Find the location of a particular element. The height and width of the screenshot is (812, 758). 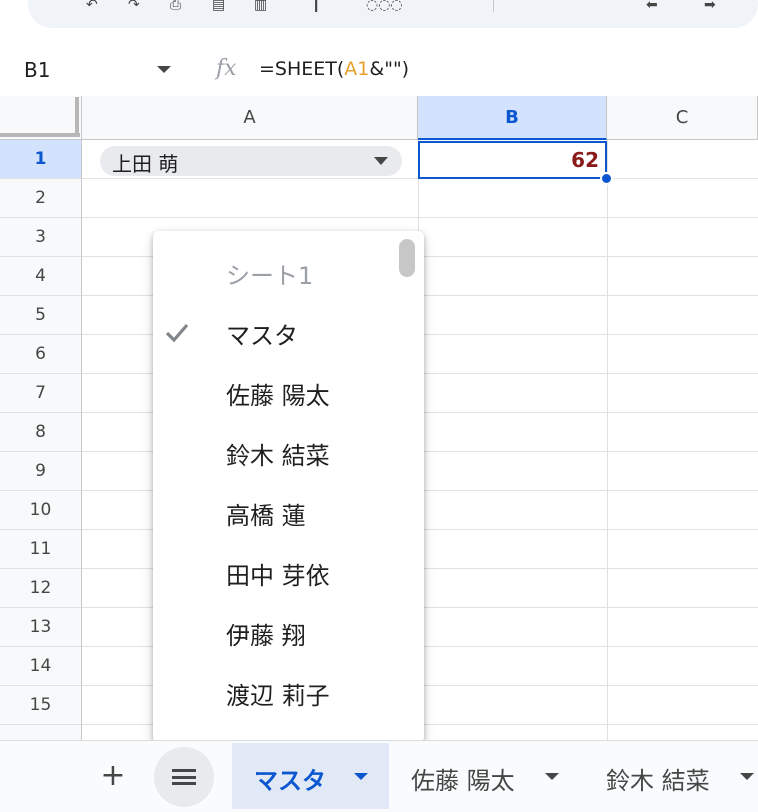

row-header-8: 8 is located at coordinates (41, 432).